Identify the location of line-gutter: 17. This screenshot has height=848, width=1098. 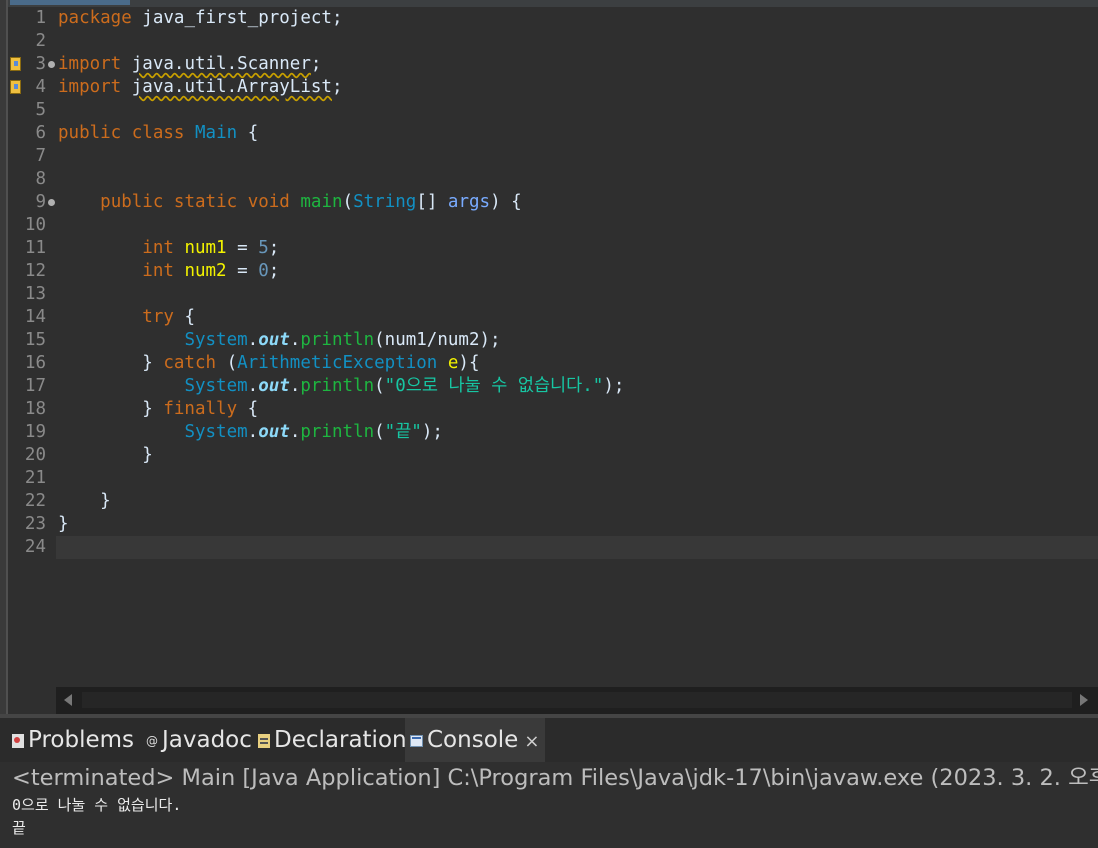
(32, 386).